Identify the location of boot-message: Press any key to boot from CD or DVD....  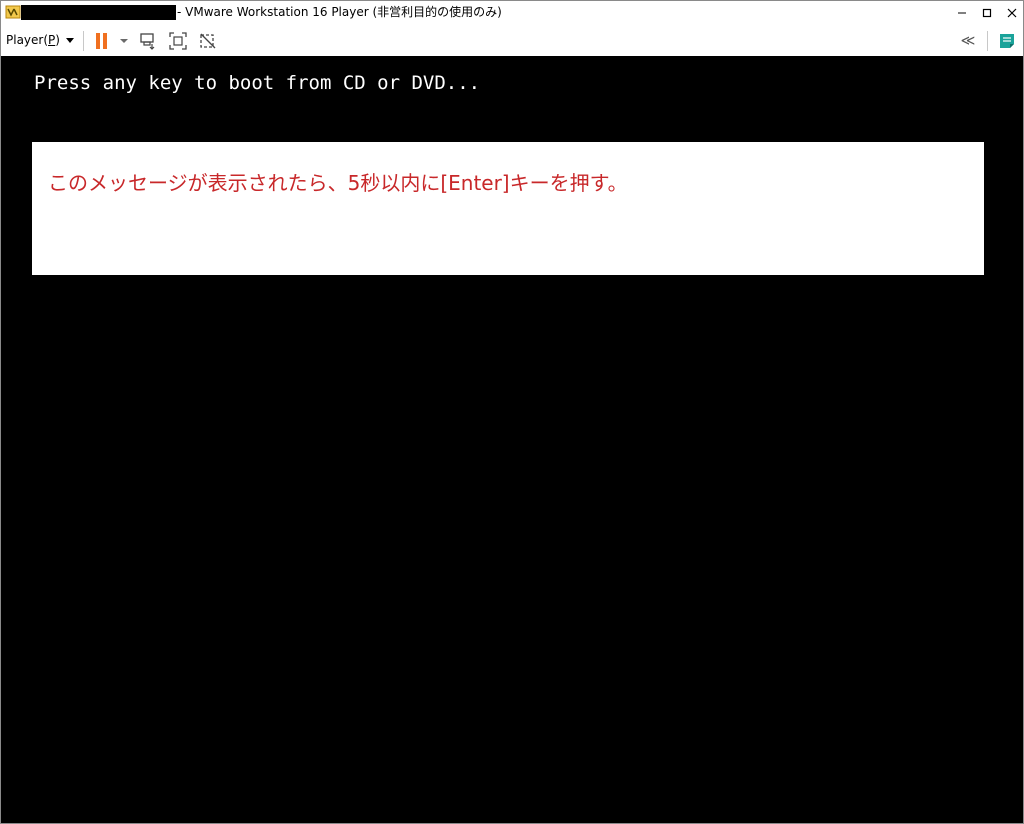
(257, 83).